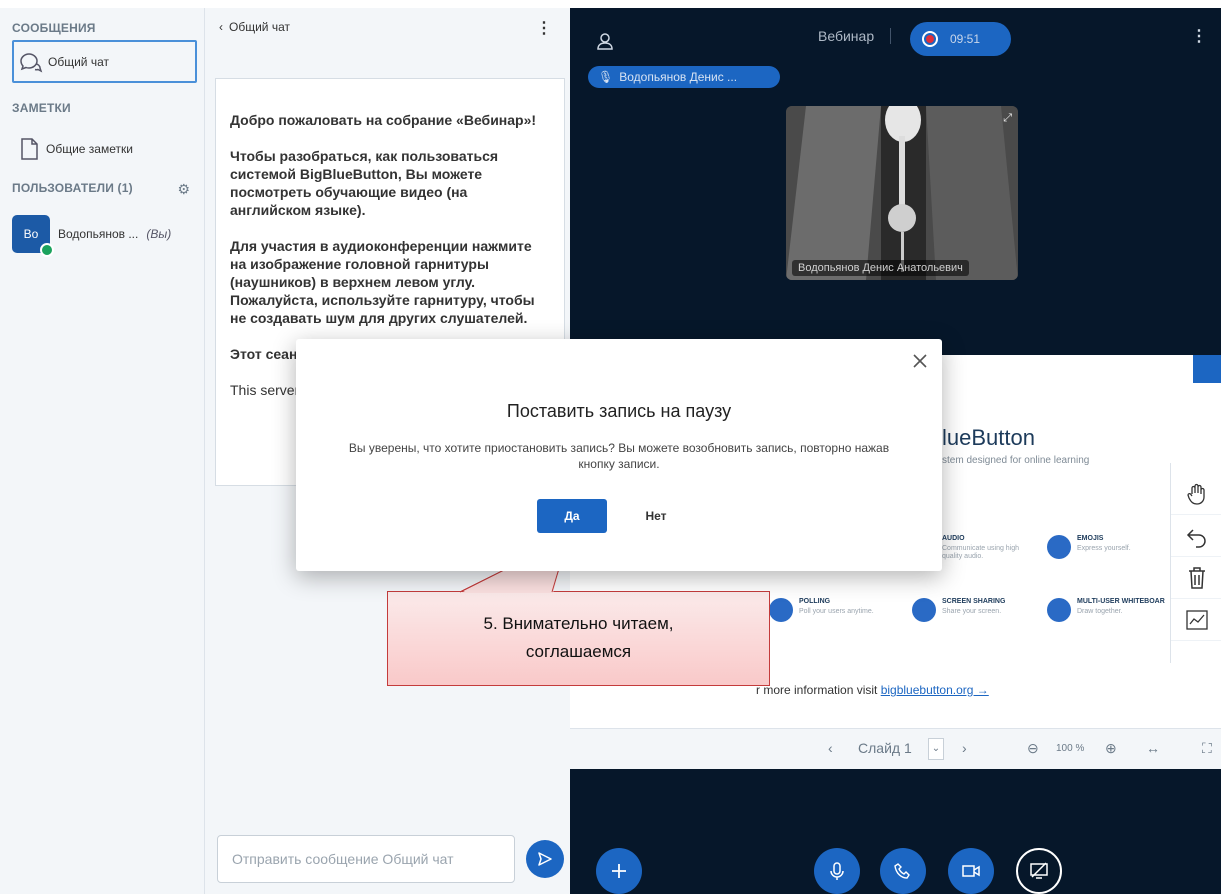 The height and width of the screenshot is (894, 1221). Describe the element at coordinates (924, 610) in the screenshot. I see `screen-share-icon` at that location.